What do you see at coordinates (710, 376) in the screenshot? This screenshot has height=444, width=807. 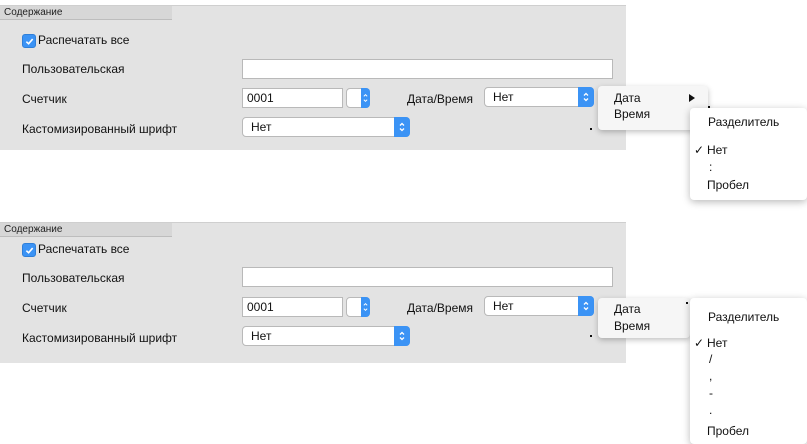 I see `submenu-item: ,` at bounding box center [710, 376].